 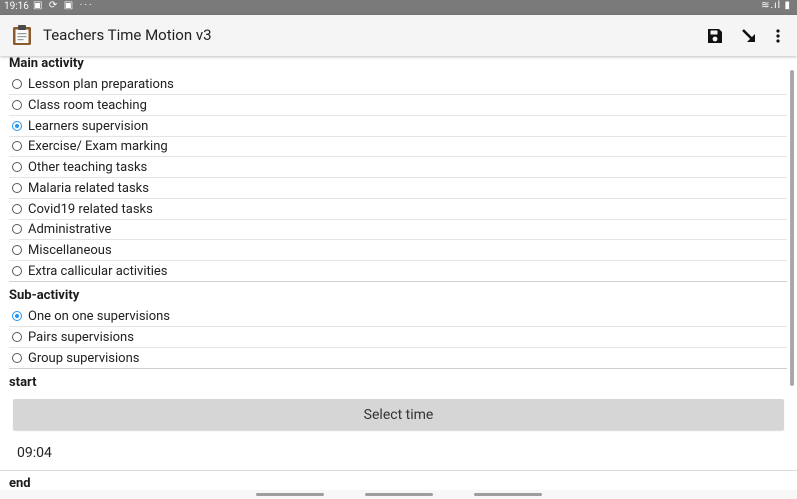 I want to click on nav-recents-handle, so click(x=290, y=494).